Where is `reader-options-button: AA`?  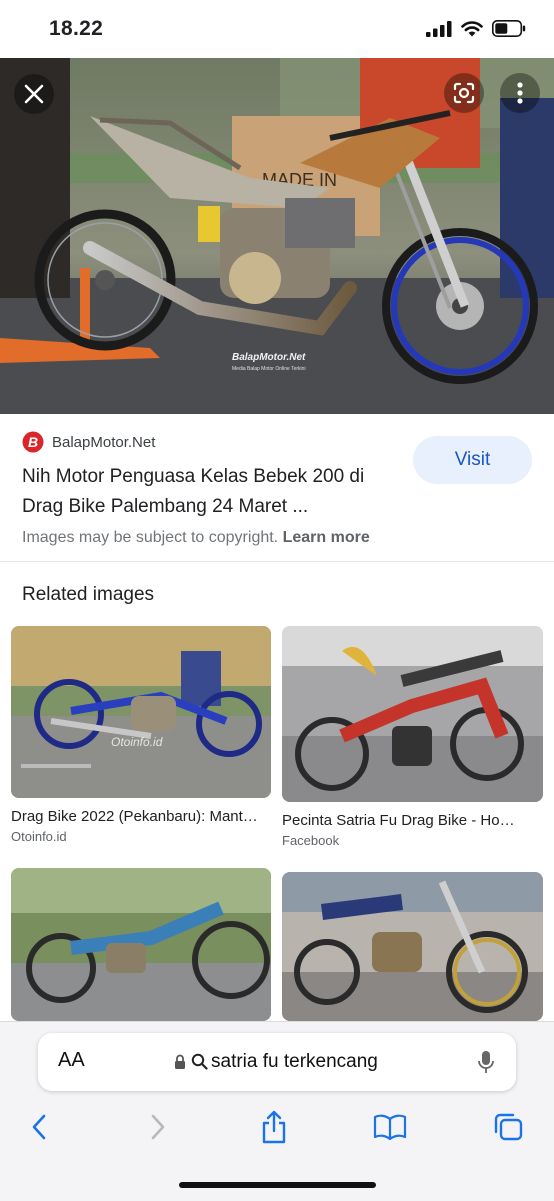
reader-options-button: AA is located at coordinates (71, 1060).